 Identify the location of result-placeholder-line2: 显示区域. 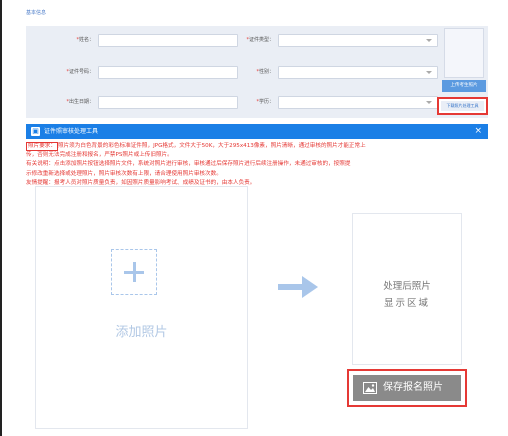
(406, 303).